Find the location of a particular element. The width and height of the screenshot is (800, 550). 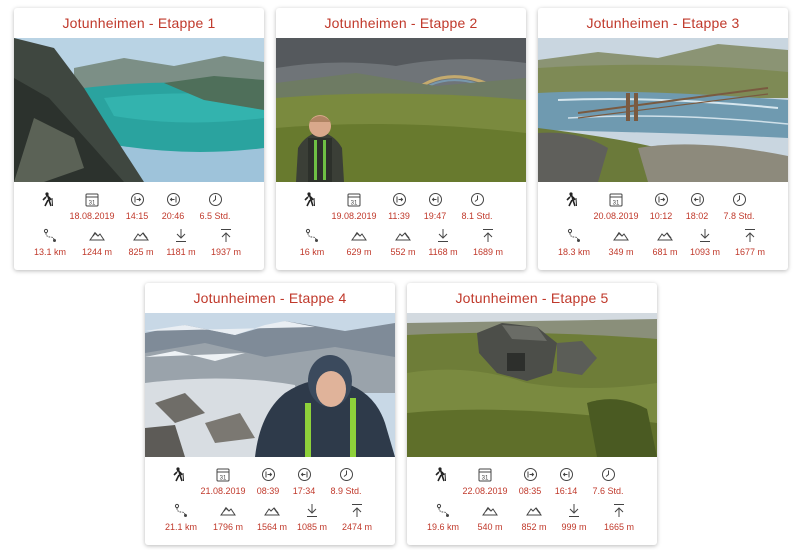

min-altitude-cell: 1168 m is located at coordinates (443, 242).